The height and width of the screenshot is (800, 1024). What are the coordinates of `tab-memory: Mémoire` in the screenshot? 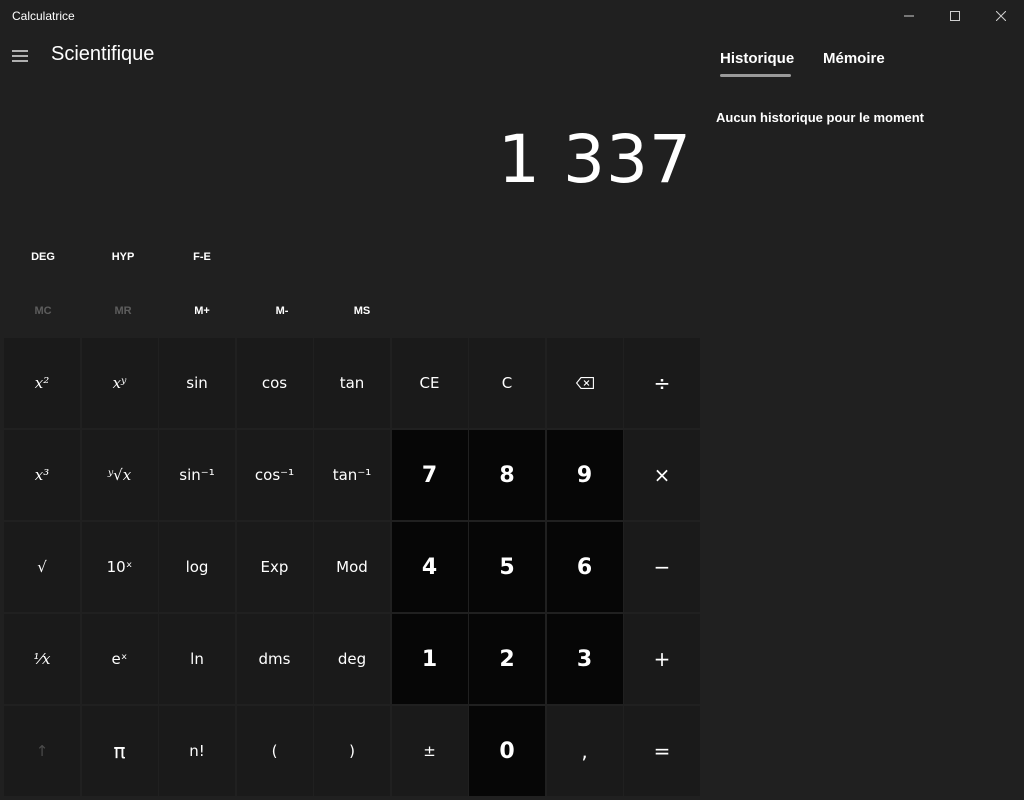 It's located at (854, 64).